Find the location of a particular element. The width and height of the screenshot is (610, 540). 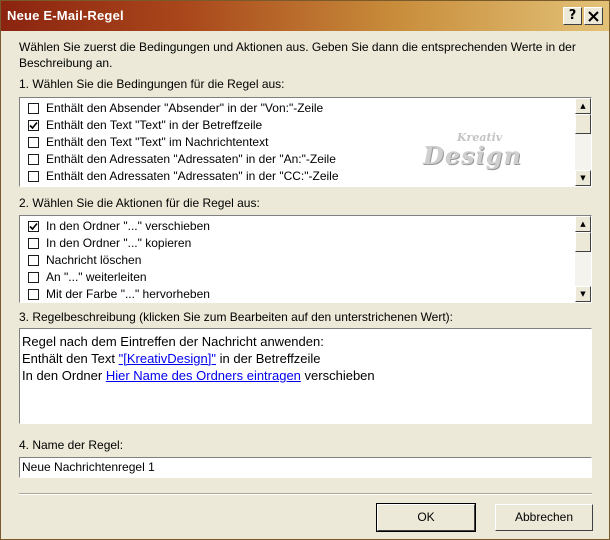

actions-item: An "..." weiterleiten is located at coordinates (297, 277).